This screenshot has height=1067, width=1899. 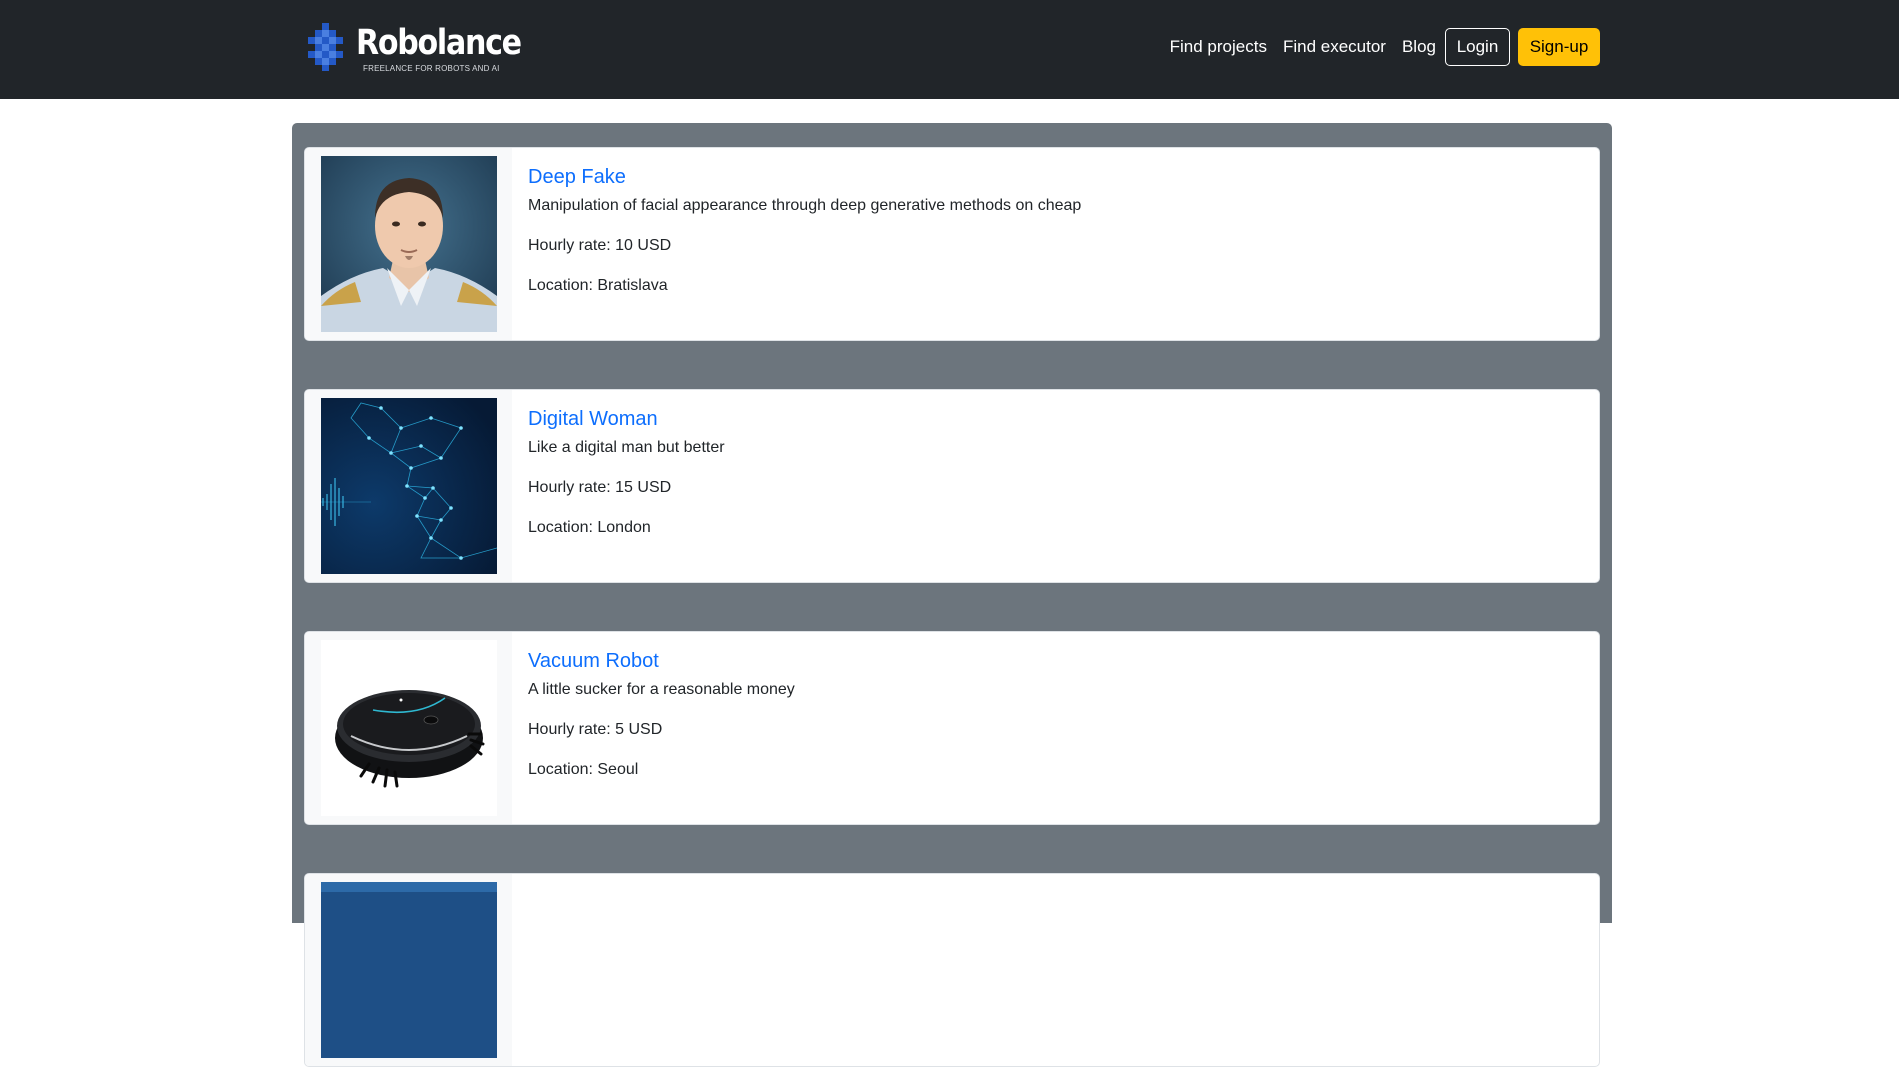 What do you see at coordinates (952, 970) in the screenshot?
I see `executor-card` at bounding box center [952, 970].